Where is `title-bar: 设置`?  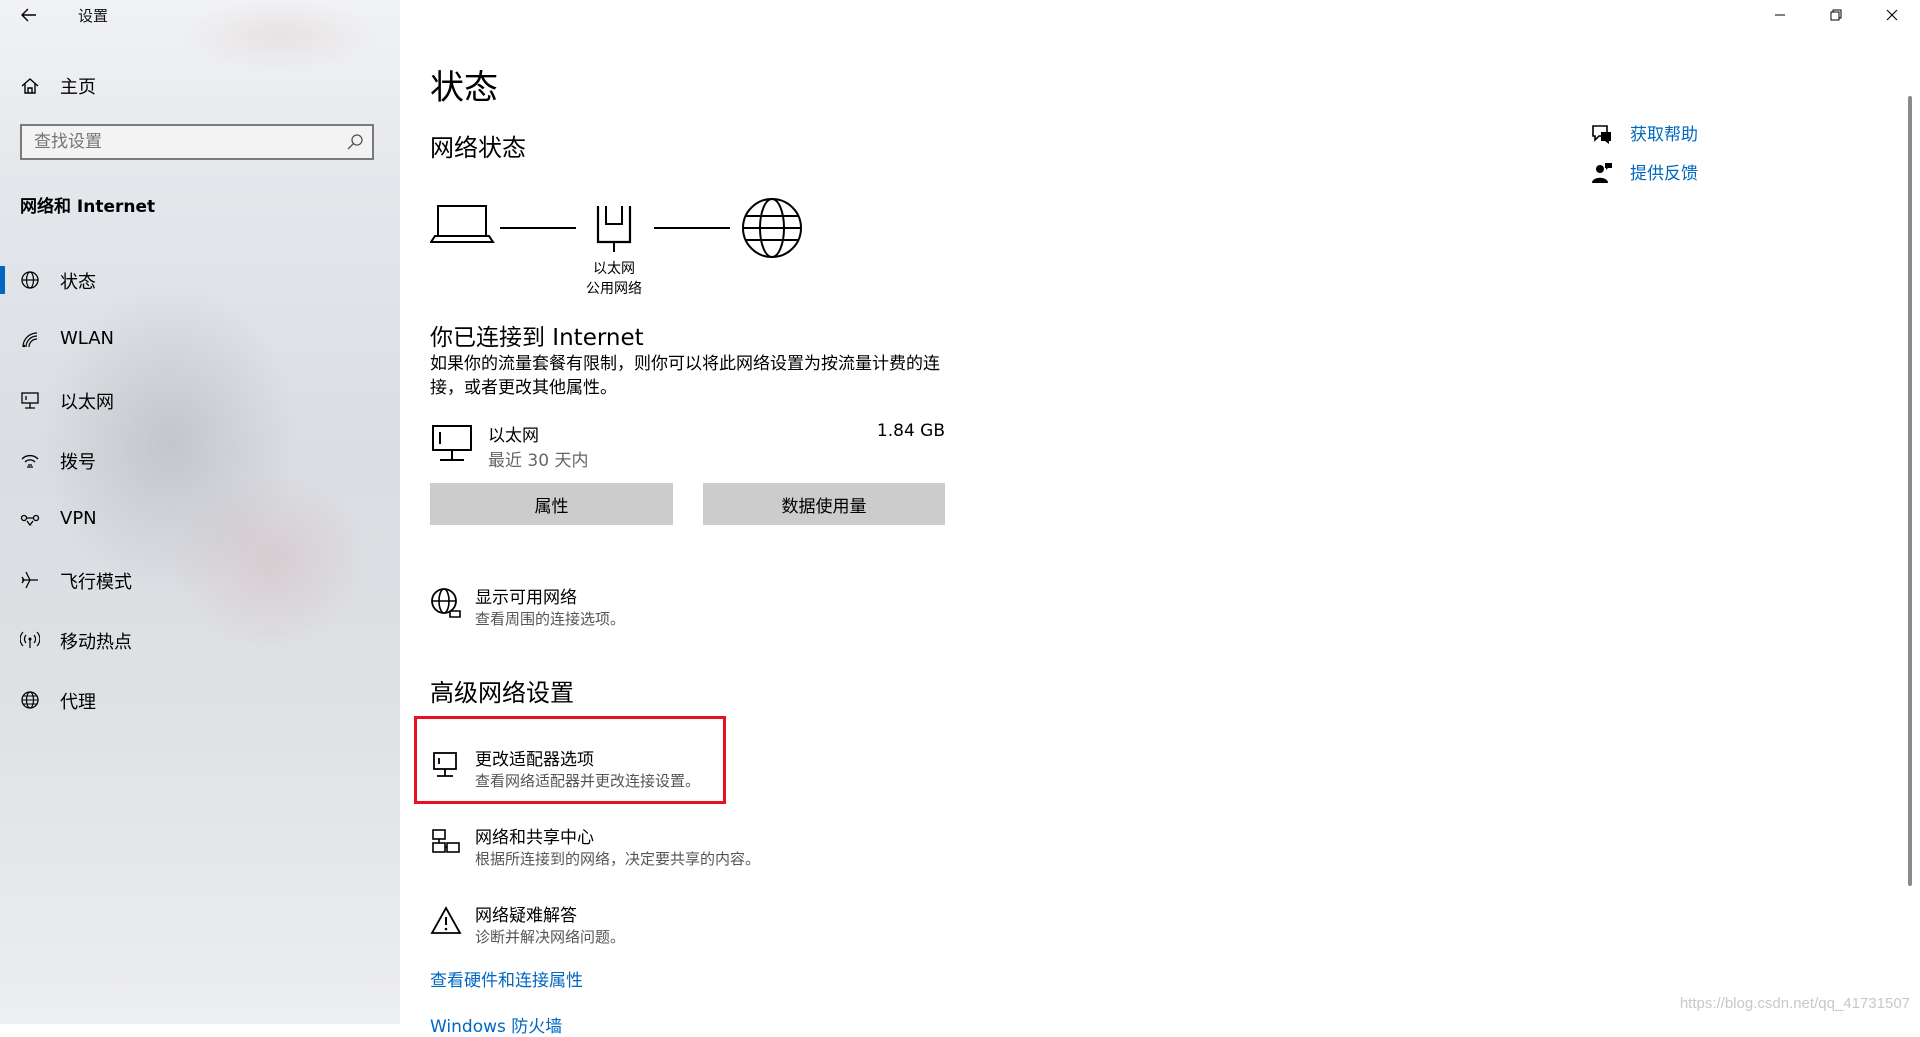 title-bar: 设置 is located at coordinates (200, 15).